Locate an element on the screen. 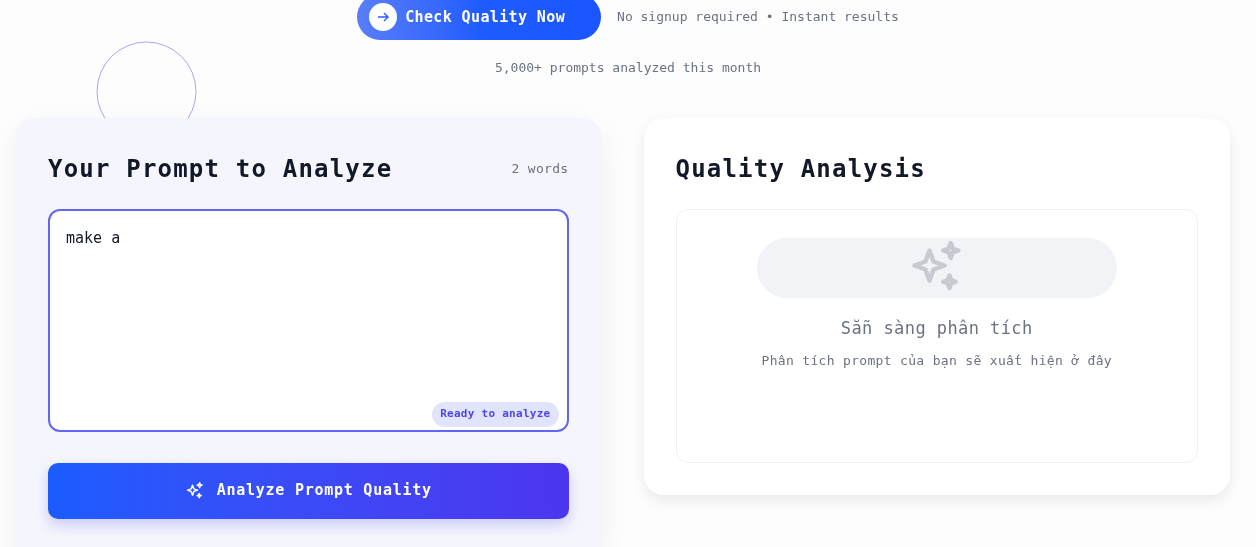 This screenshot has height=547, width=1256. empty-state-title: Sẵn sàng phân tích is located at coordinates (936, 328).